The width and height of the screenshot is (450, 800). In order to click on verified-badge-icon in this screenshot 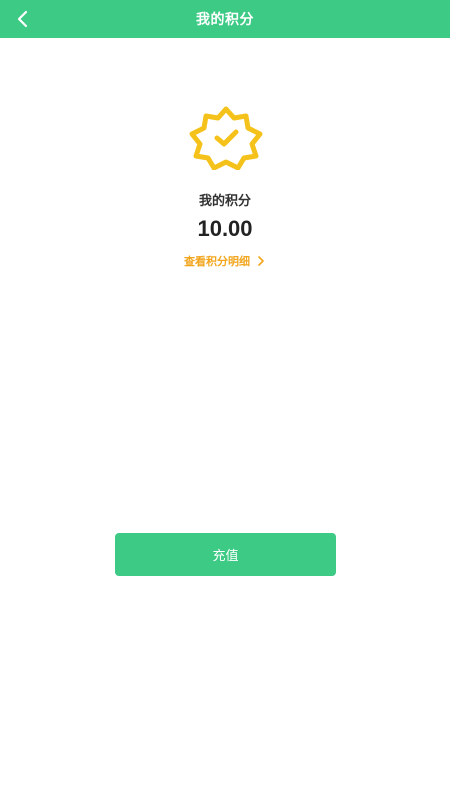, I will do `click(226, 138)`.